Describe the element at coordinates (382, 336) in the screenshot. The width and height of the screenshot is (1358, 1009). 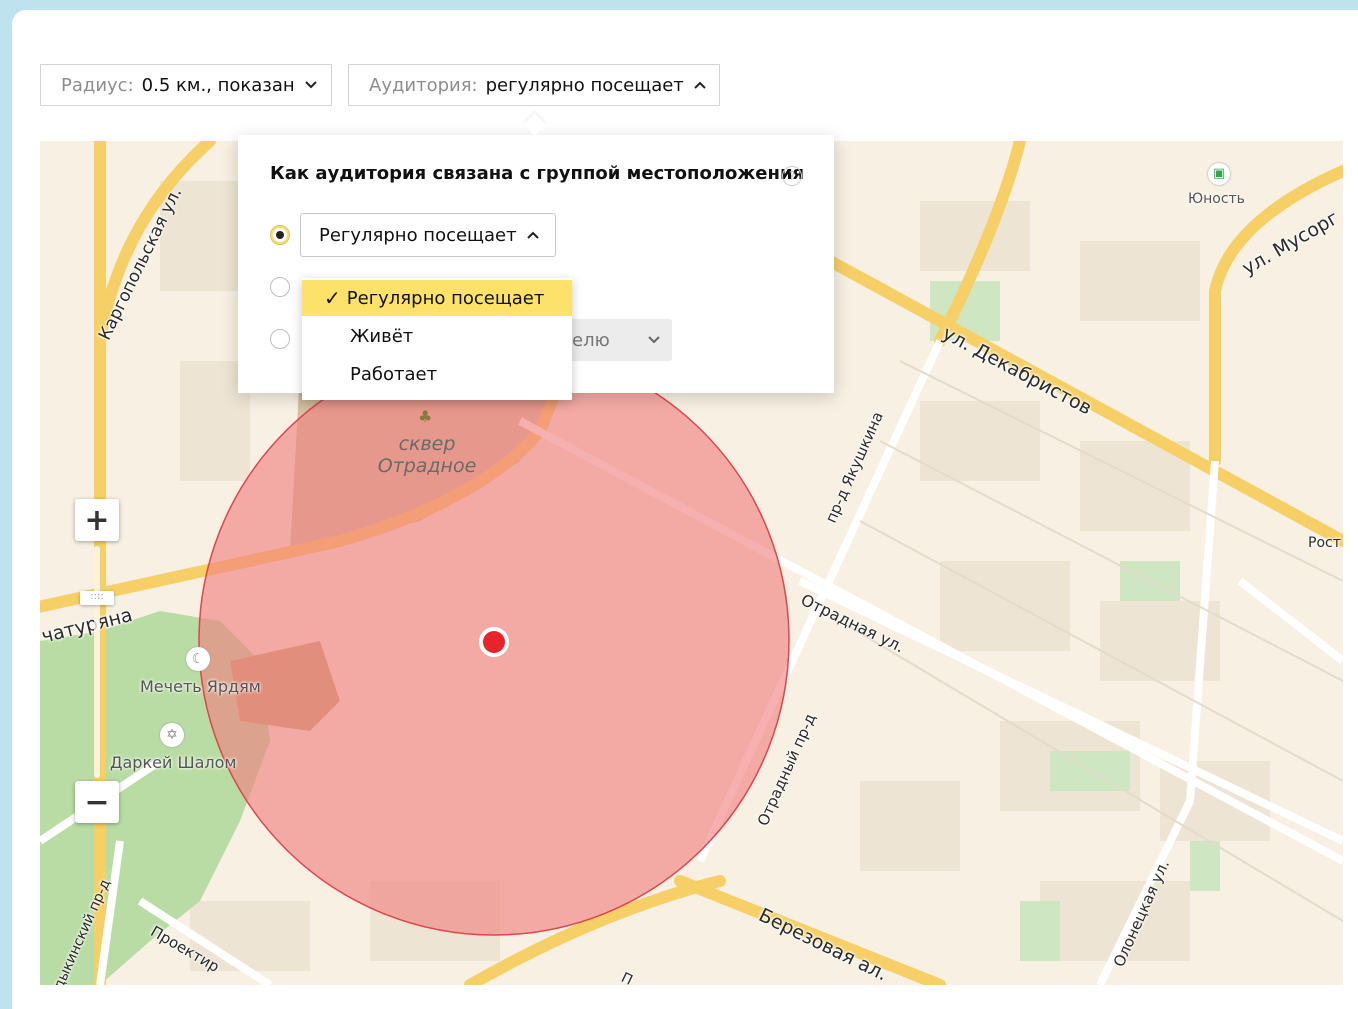
I see `dropdown-item-label: Живёт` at that location.